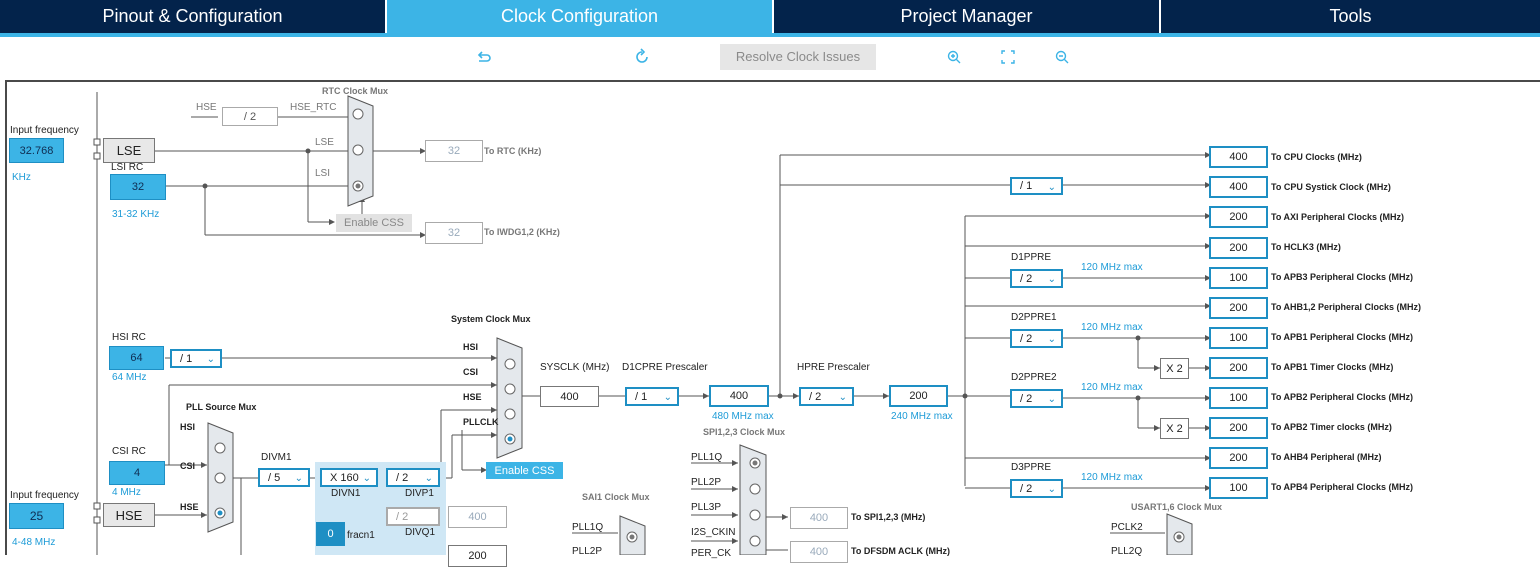  Describe the element at coordinates (707, 457) in the screenshot. I see `spi-pll1q-label: PLL1Q` at that location.